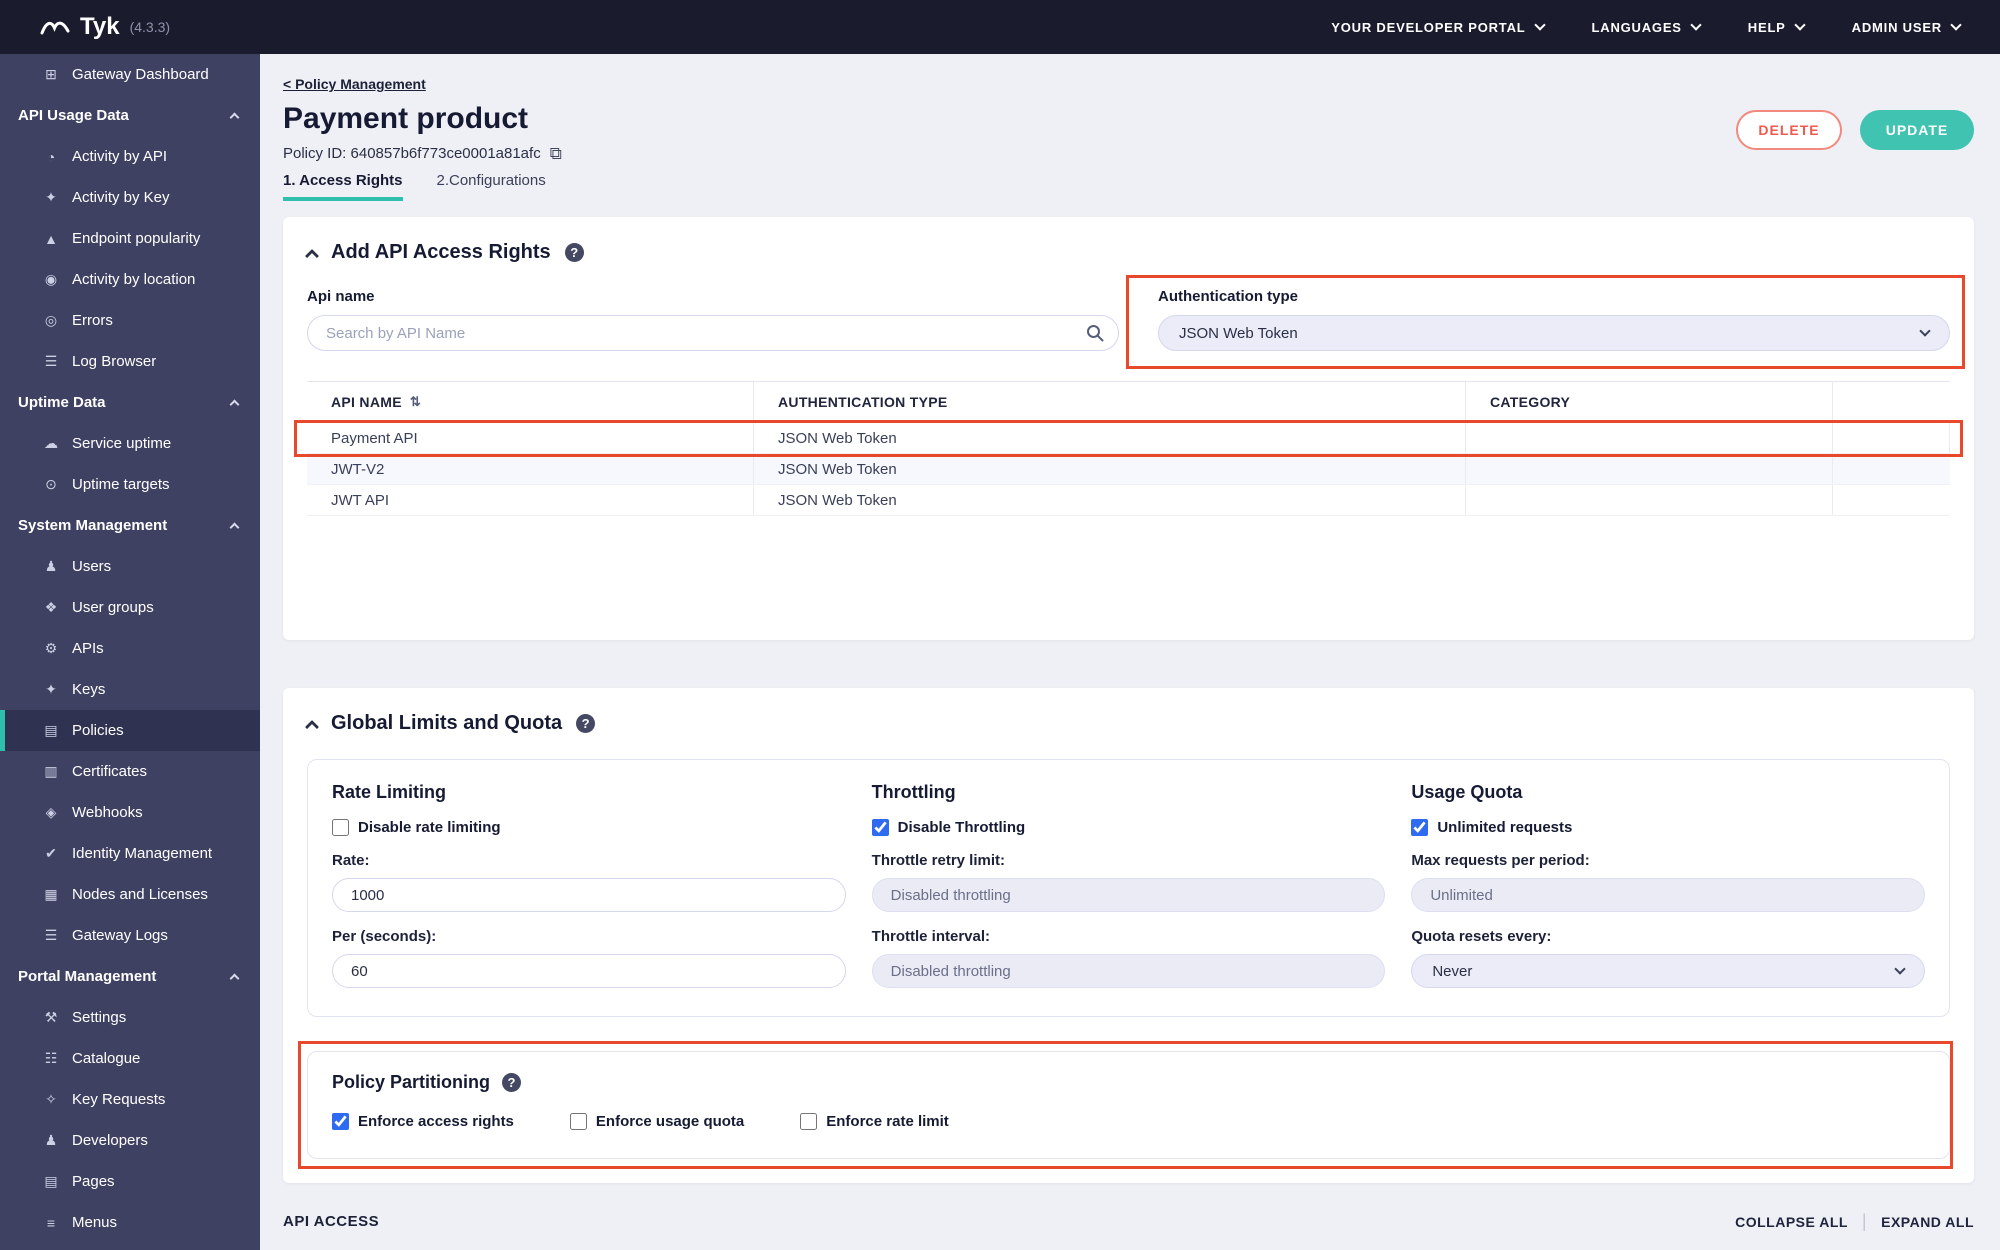  What do you see at coordinates (809, 1121) in the screenshot?
I see `enforce-rate-limit-checkbox` at bounding box center [809, 1121].